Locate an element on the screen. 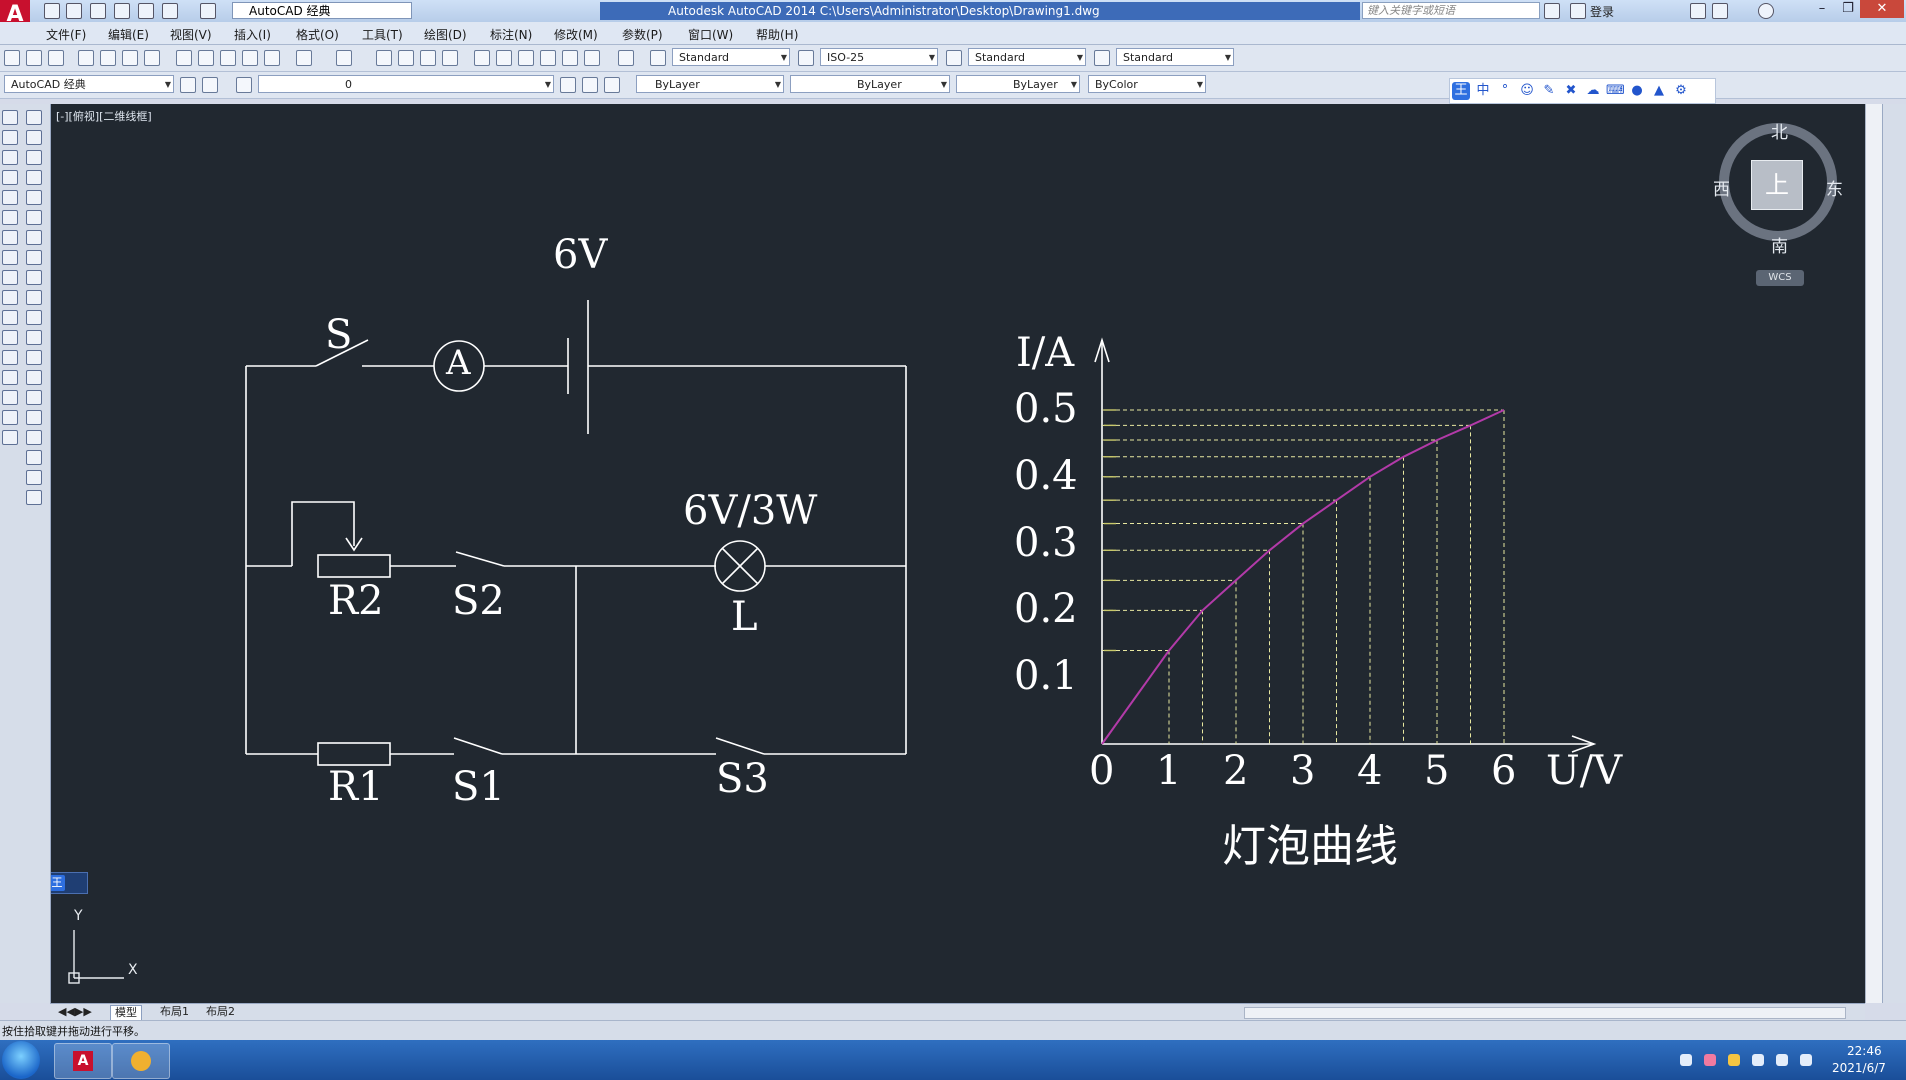  ammeter-label: A is located at coordinates (458, 363).